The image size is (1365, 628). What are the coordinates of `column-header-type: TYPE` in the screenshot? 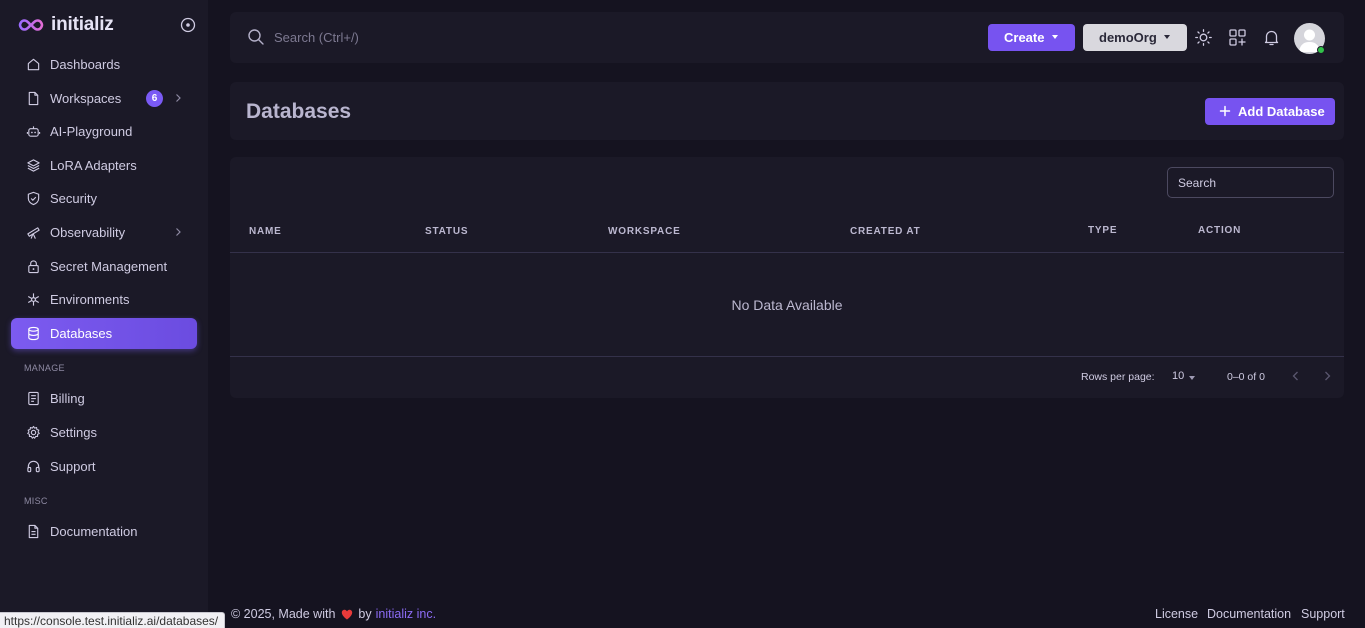 It's located at (1102, 230).